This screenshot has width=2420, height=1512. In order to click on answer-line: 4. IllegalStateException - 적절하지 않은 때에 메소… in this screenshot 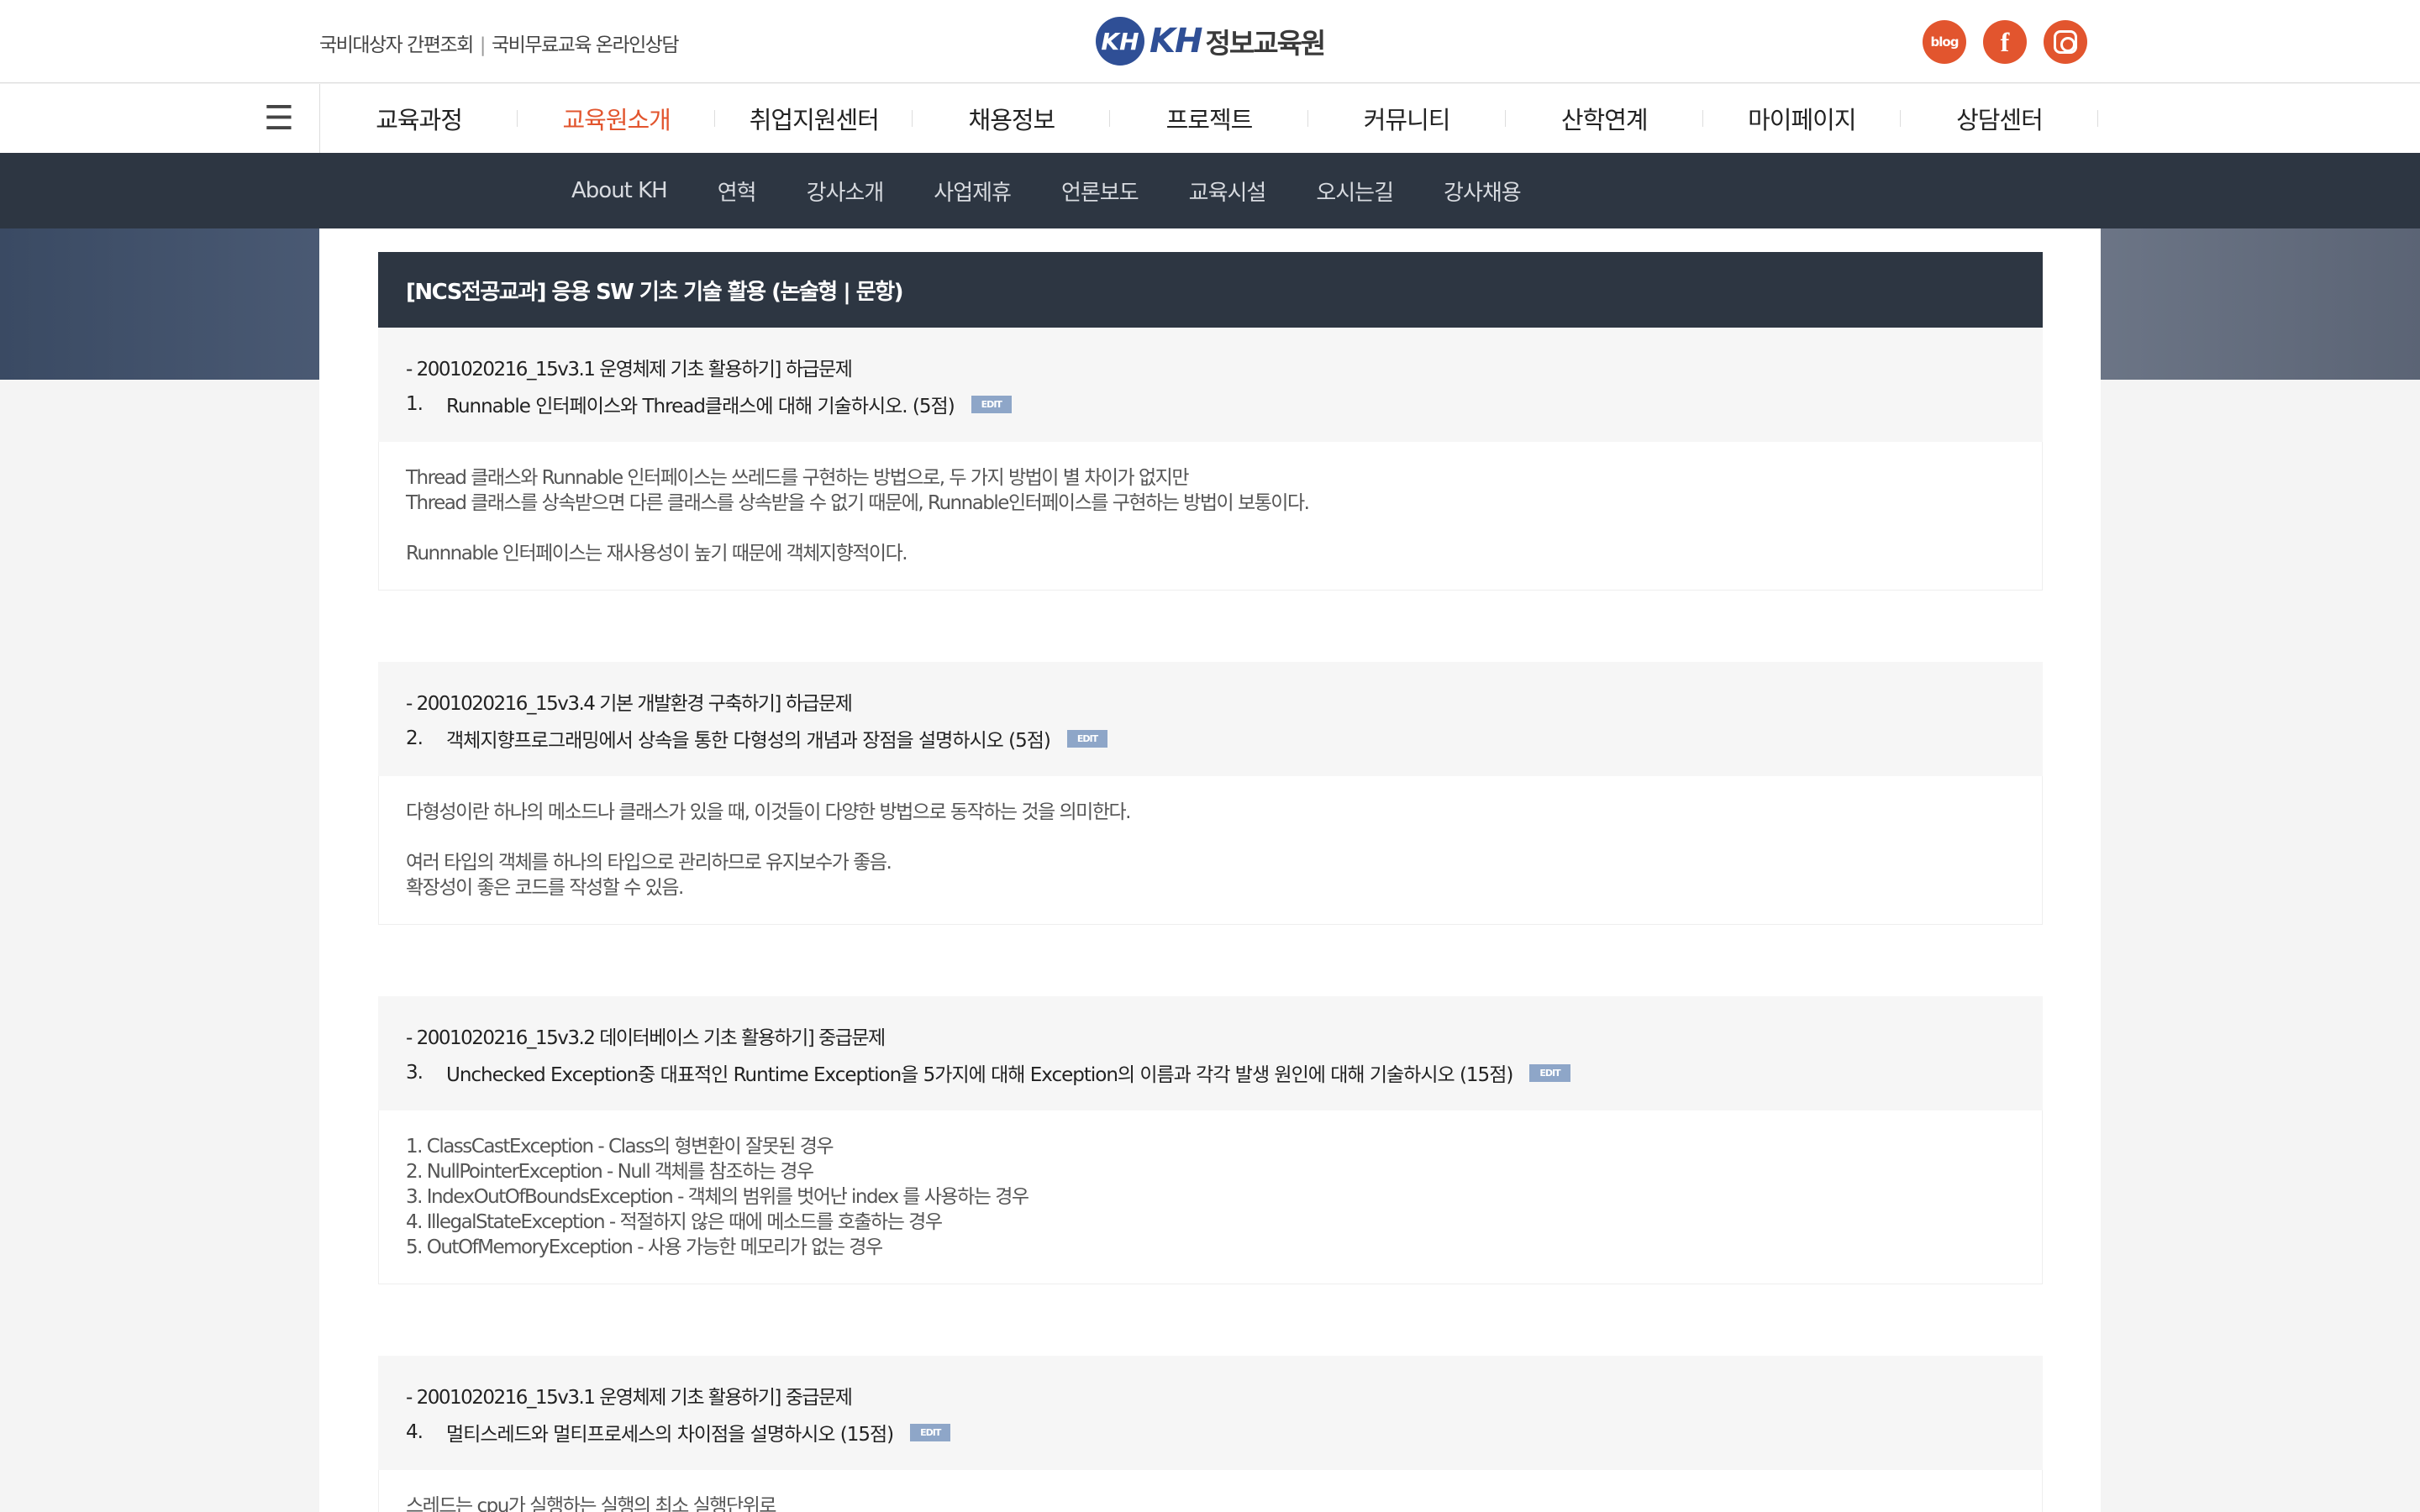, I will do `click(674, 1222)`.